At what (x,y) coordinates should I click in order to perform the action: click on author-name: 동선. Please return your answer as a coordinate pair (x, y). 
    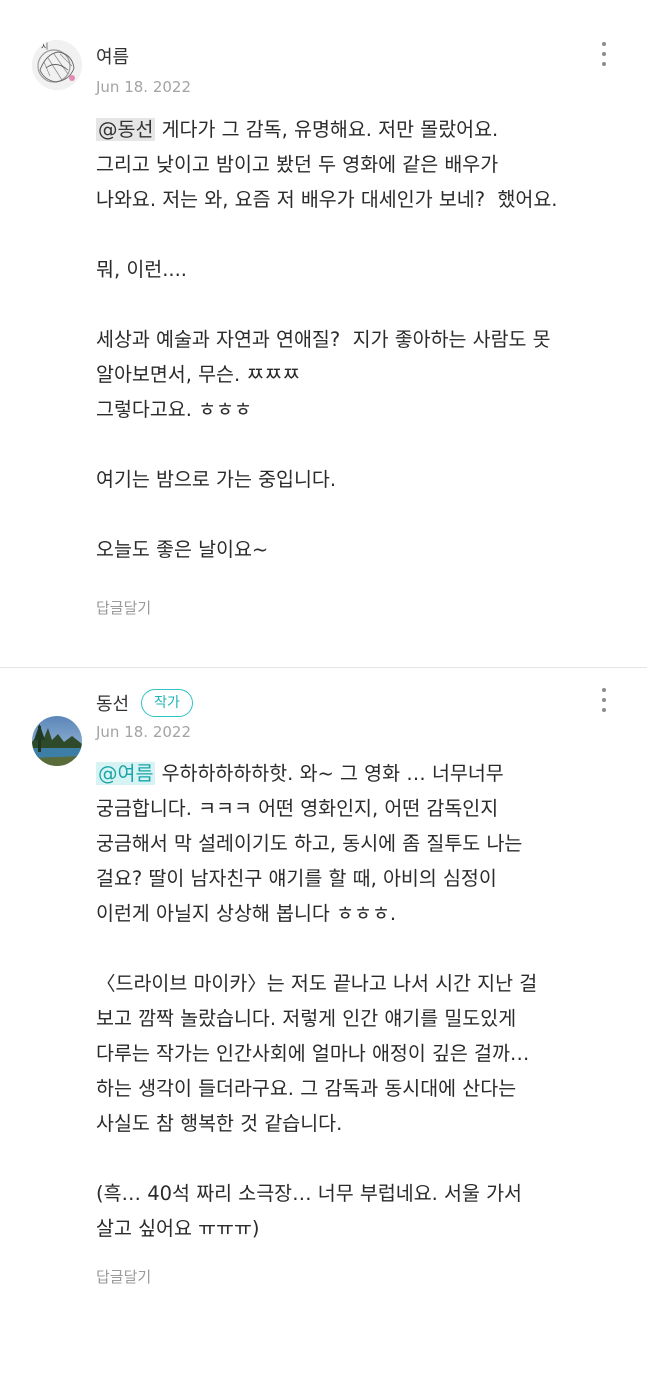
    Looking at the image, I should click on (112, 703).